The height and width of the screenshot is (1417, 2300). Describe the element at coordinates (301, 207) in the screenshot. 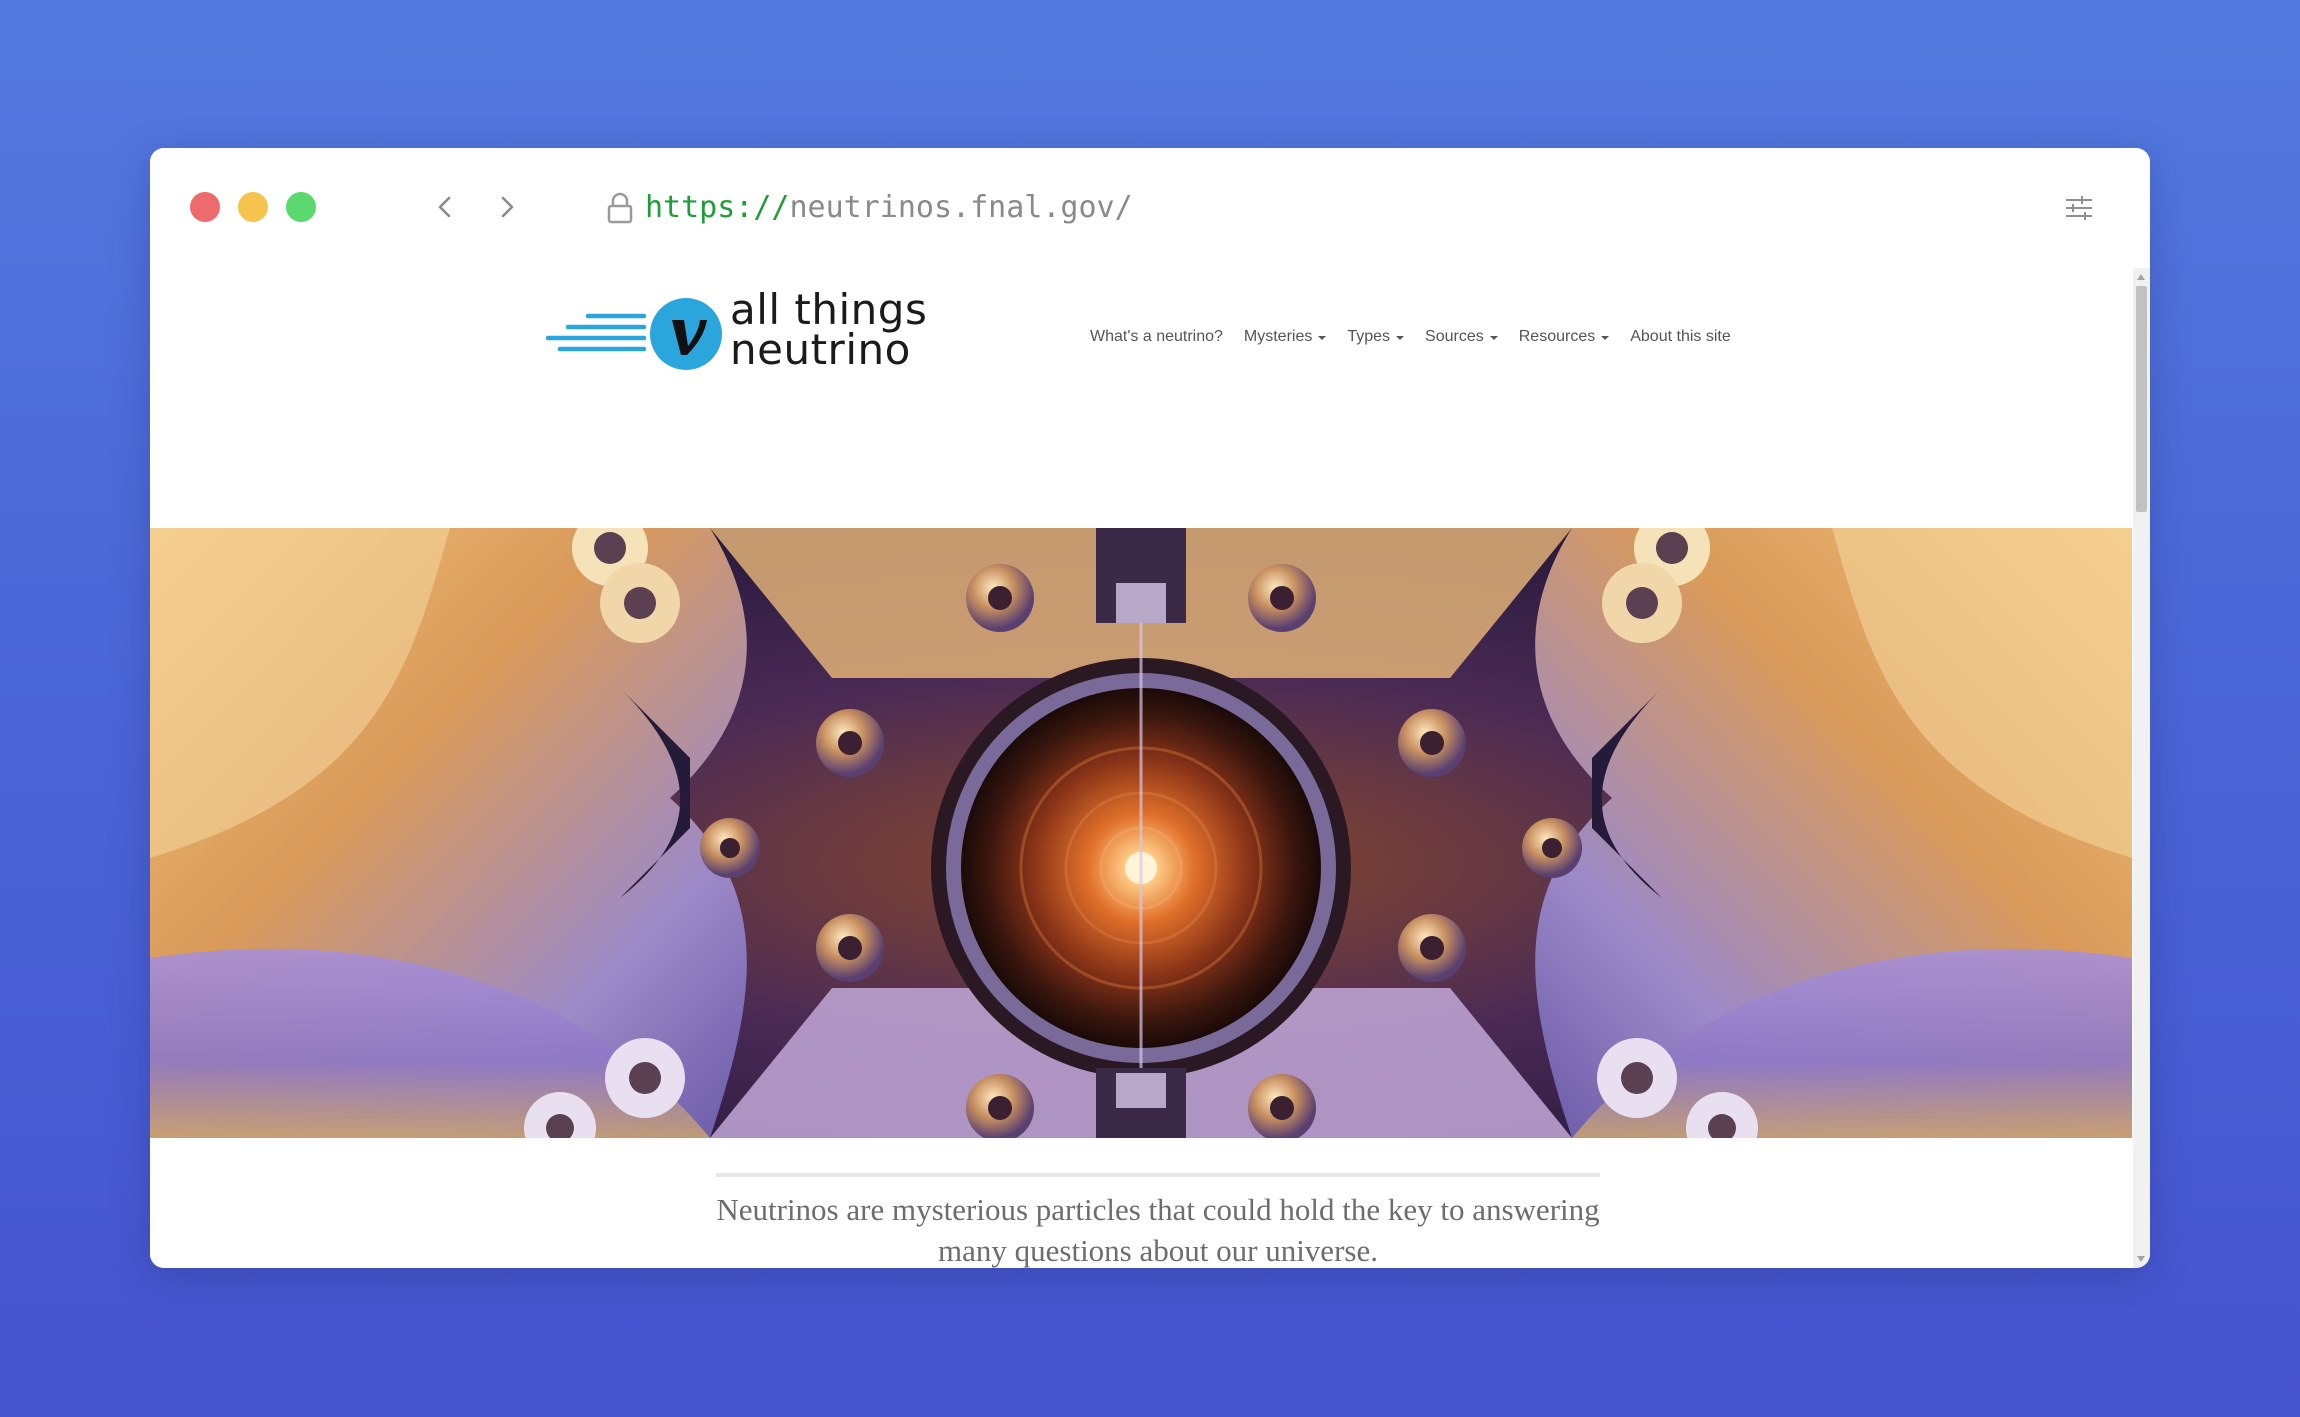

I see `window-maximize-button` at that location.